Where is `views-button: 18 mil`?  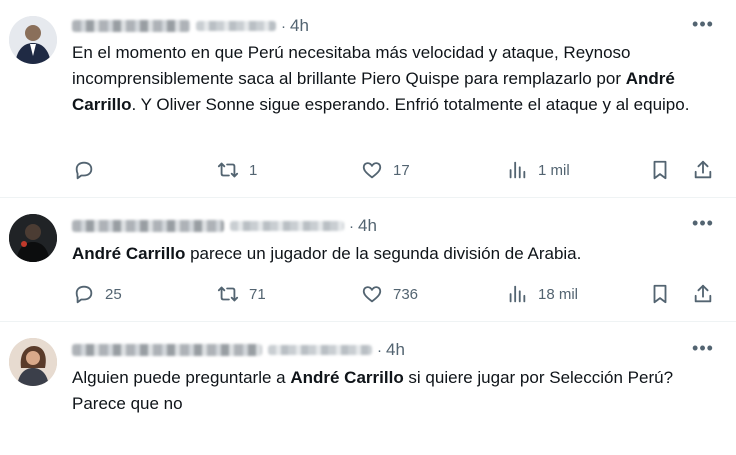
views-button: 18 mil is located at coordinates (542, 294).